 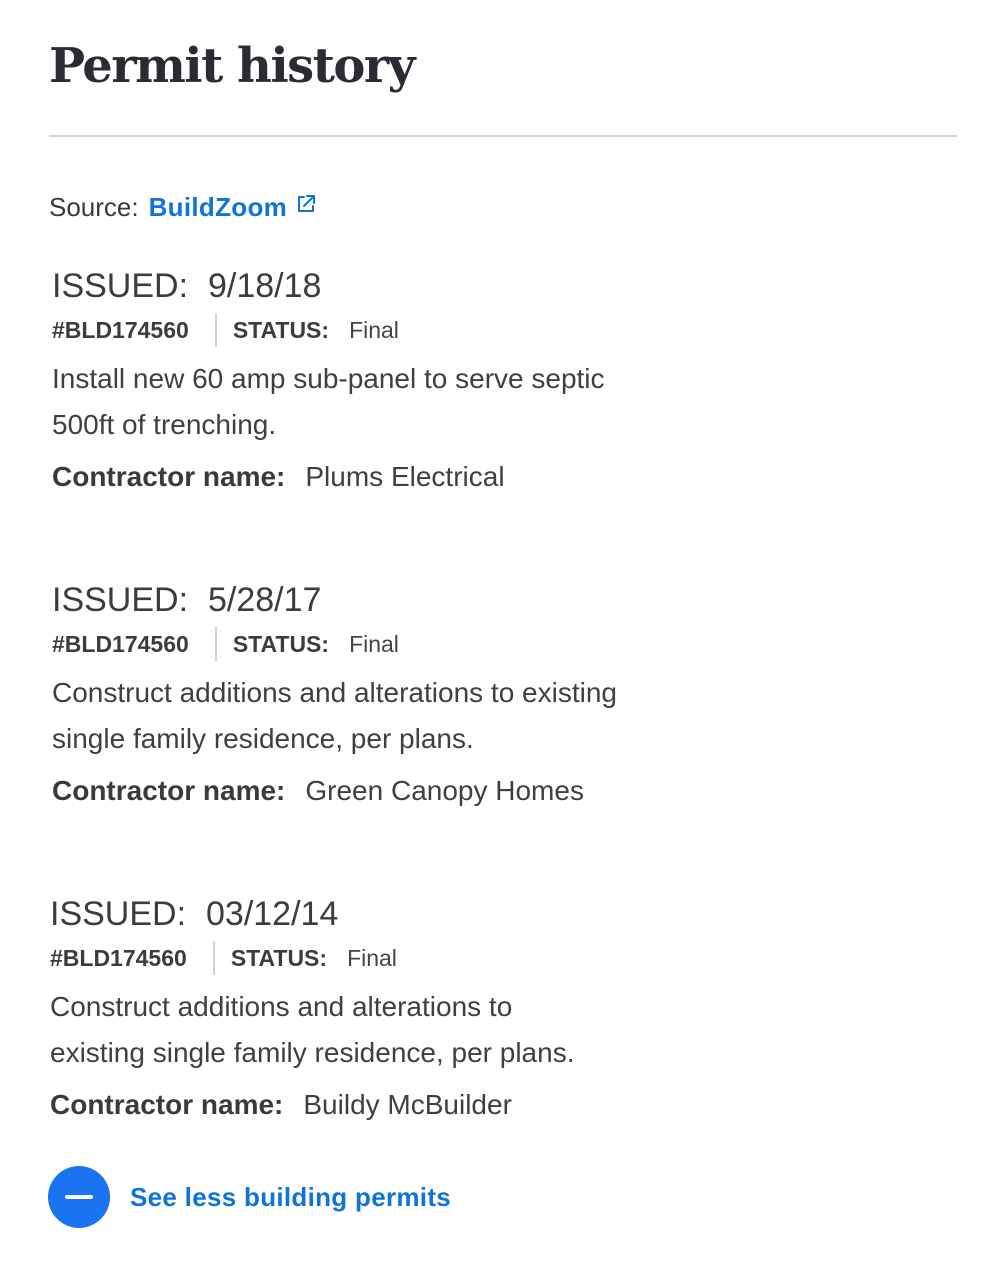 I want to click on issued-date: 5/28/17, so click(x=265, y=599).